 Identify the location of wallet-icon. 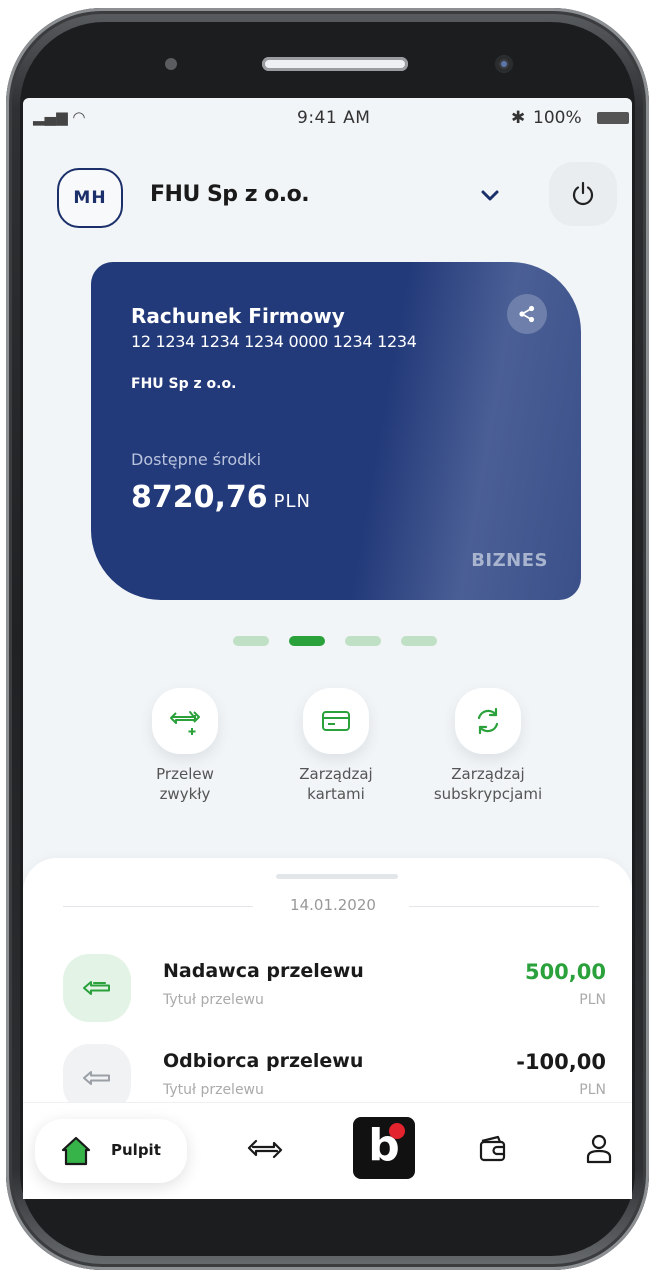
(492, 1148).